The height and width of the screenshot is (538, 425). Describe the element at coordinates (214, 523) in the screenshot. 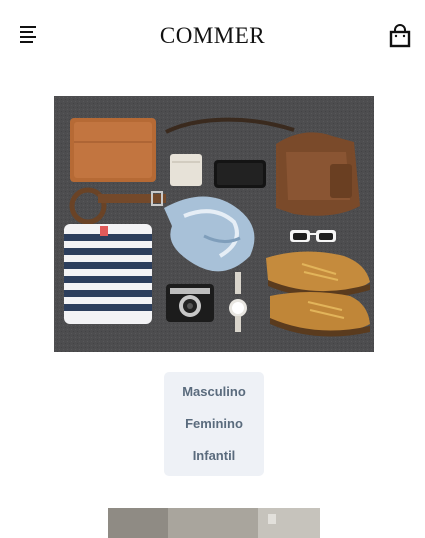

I see `product-image` at that location.